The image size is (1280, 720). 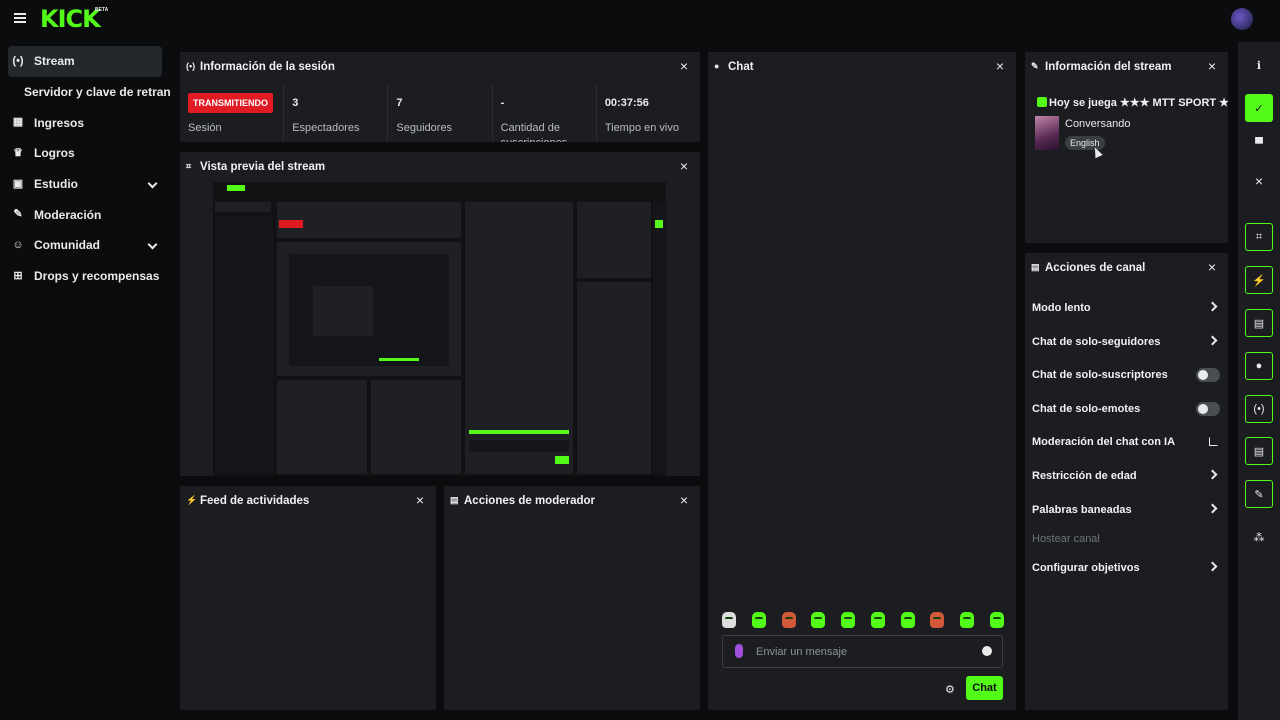 I want to click on sidebar-item-label: Stream, so click(x=54, y=61).